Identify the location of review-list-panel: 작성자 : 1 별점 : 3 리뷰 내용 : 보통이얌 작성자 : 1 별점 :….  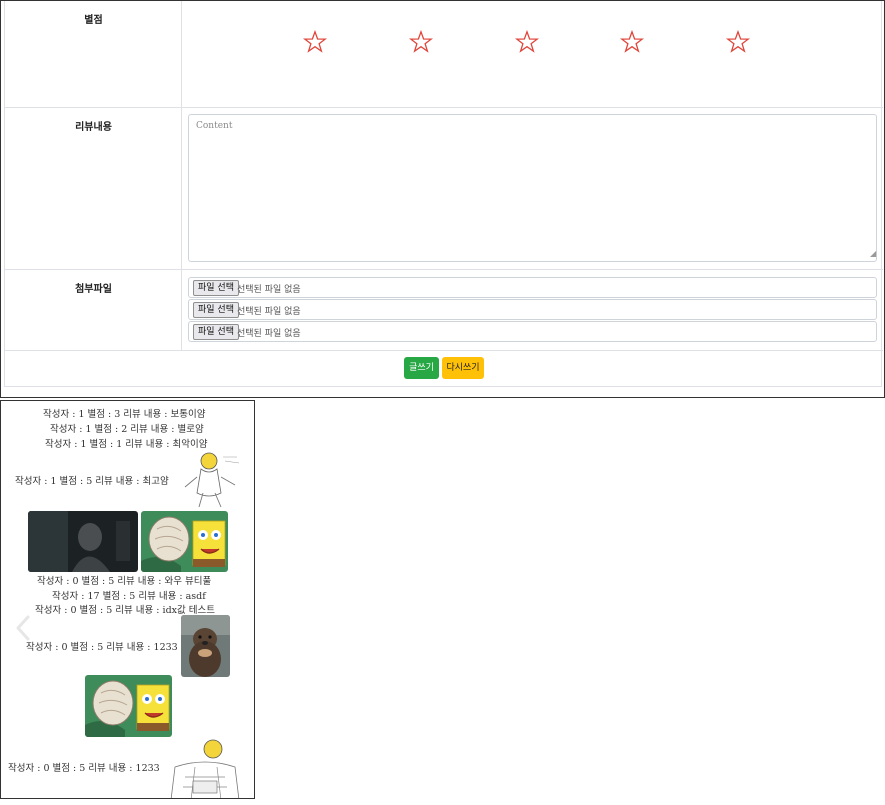
(127, 599).